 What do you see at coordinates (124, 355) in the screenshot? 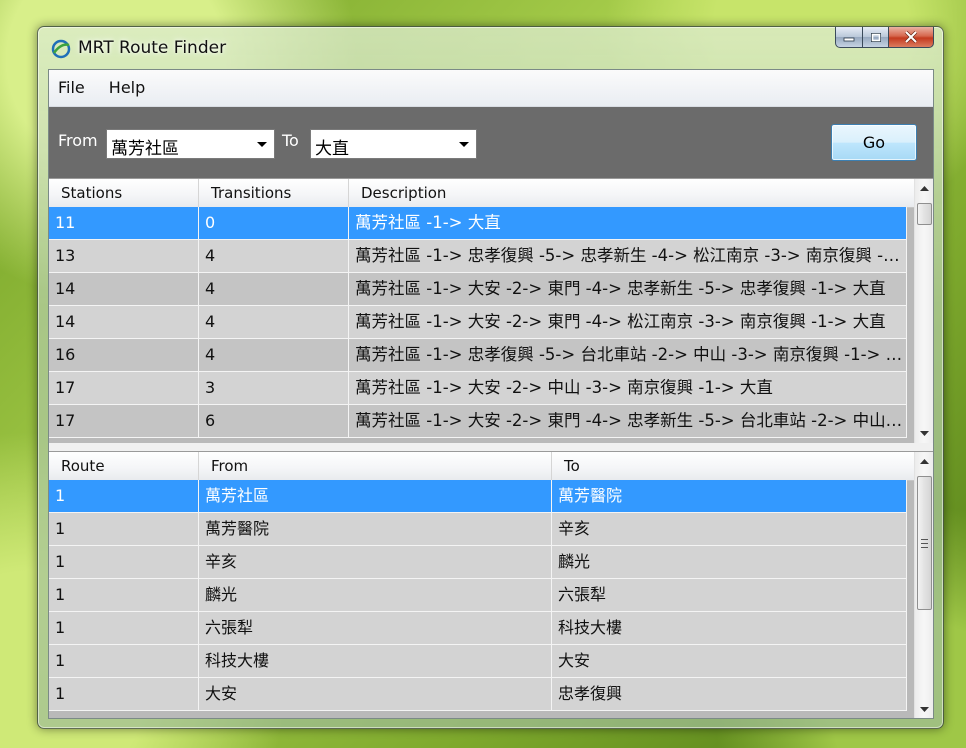
I see `stations-cell: 16` at bounding box center [124, 355].